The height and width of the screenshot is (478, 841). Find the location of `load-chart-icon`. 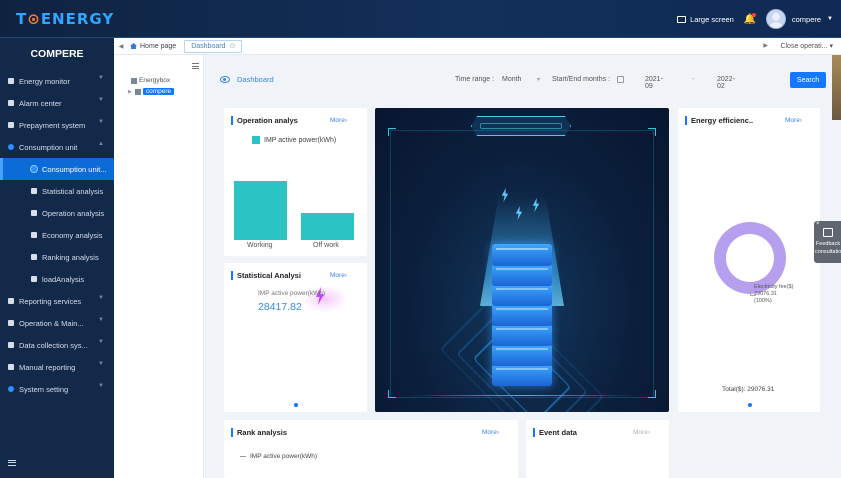

load-chart-icon is located at coordinates (34, 279).